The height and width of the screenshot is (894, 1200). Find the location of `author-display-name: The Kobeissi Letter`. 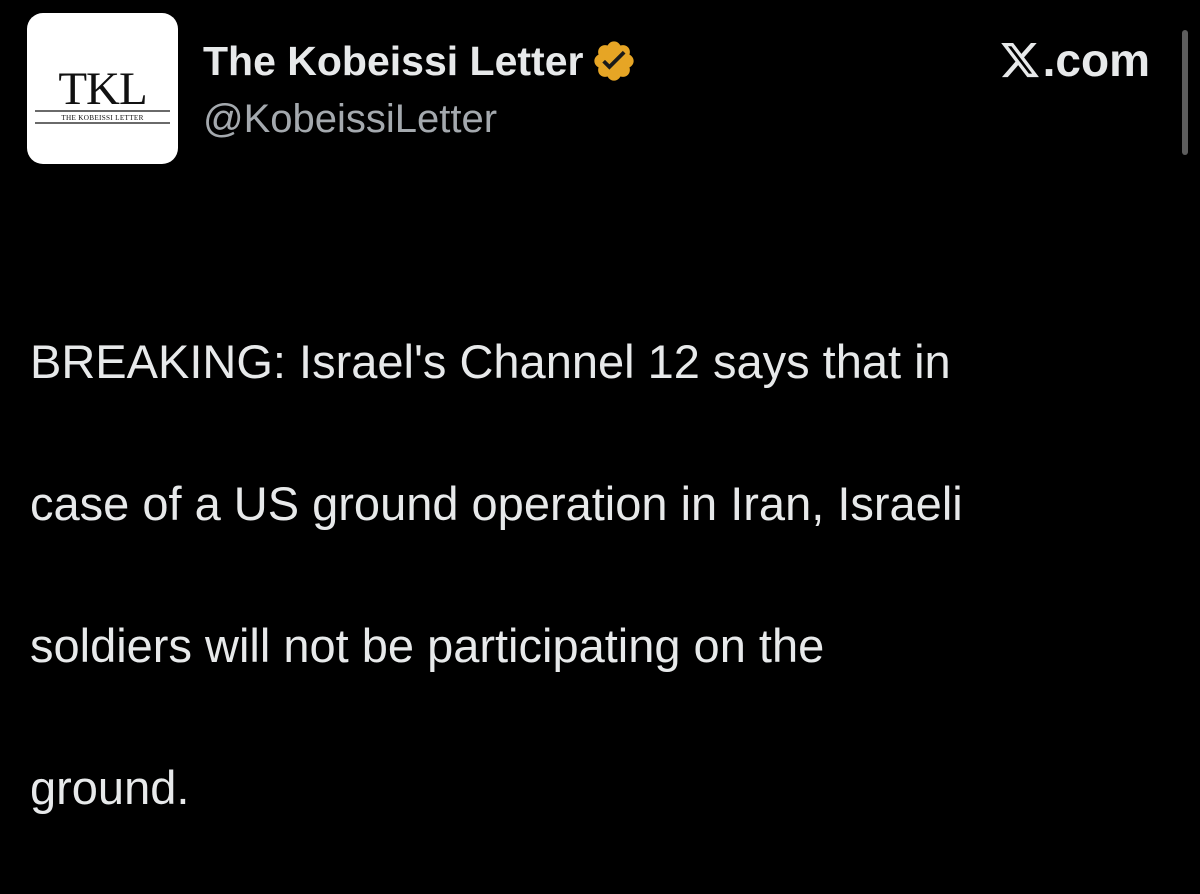

author-display-name: The Kobeissi Letter is located at coordinates (393, 61).